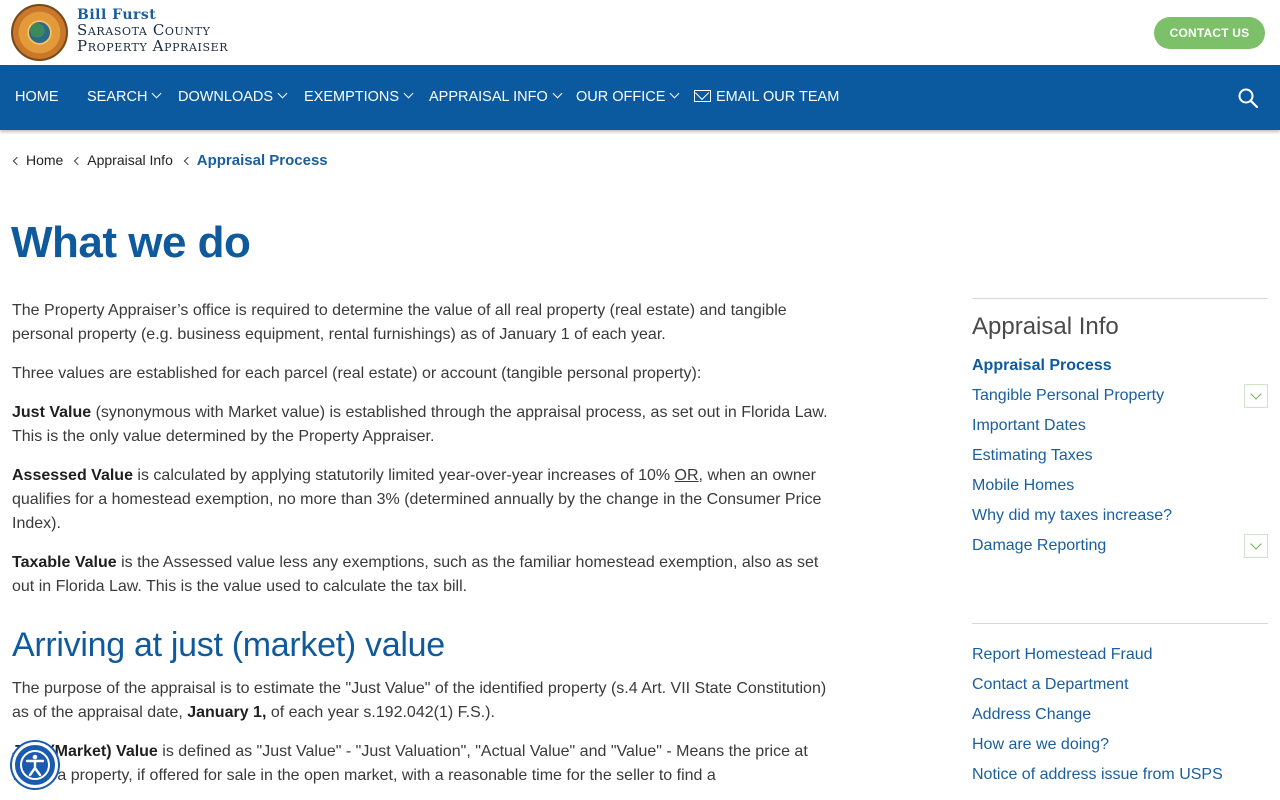 The height and width of the screenshot is (800, 1280). I want to click on nav-home-label: HOME, so click(37, 97).